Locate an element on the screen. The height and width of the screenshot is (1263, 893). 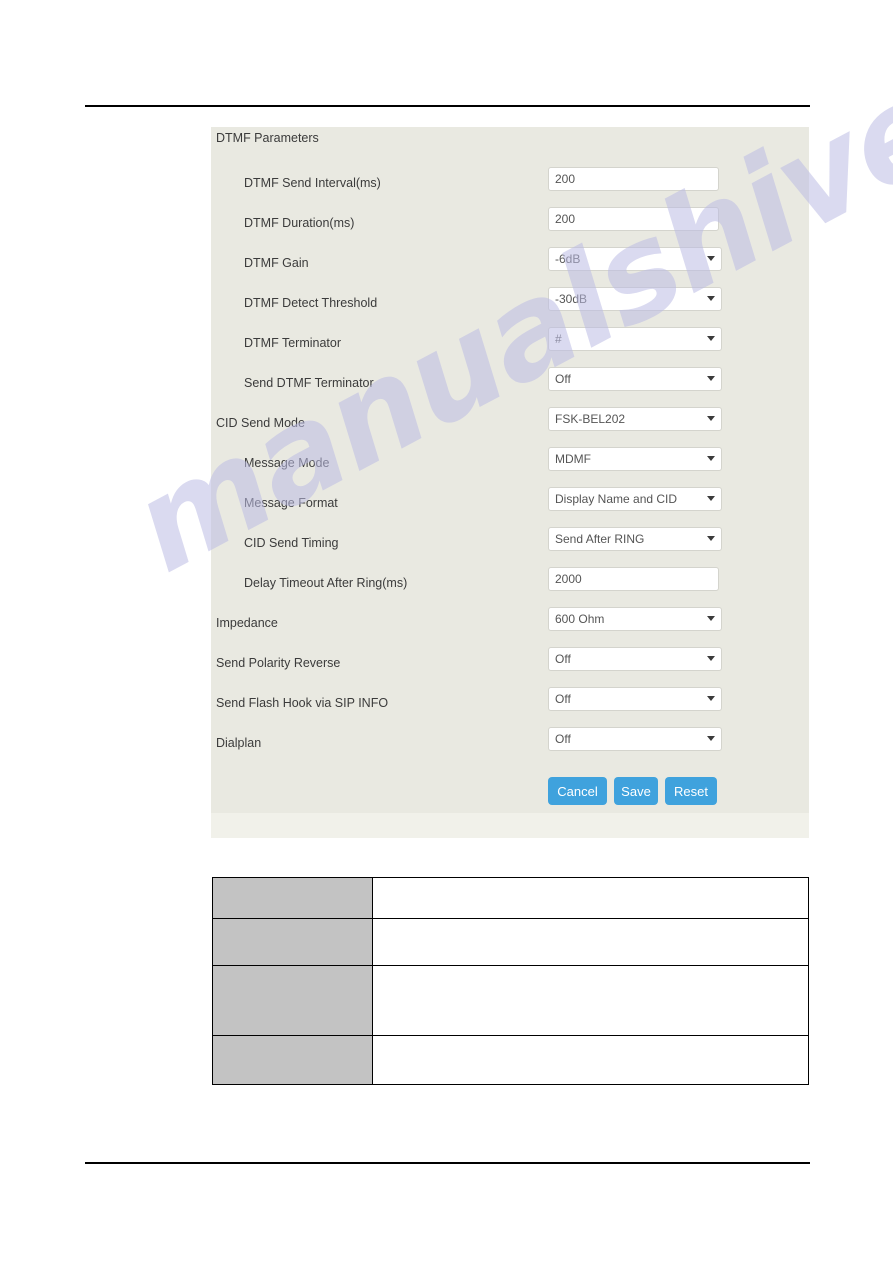
form-row: DTMF Duration(ms) 200 is located at coordinates (510, 224).